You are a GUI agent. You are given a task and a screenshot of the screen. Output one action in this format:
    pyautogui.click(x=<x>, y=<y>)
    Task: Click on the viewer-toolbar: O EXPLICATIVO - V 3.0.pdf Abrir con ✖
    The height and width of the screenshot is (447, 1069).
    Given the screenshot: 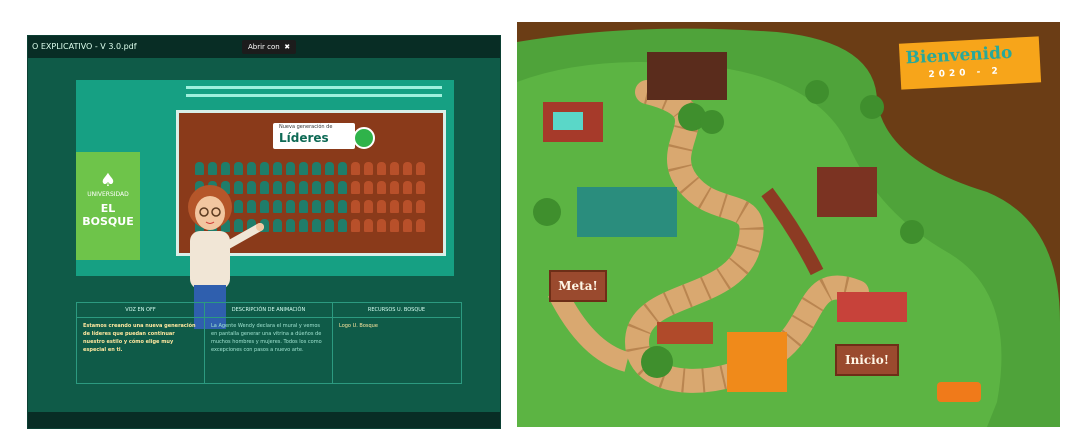 What is the action you would take?
    pyautogui.click(x=264, y=47)
    